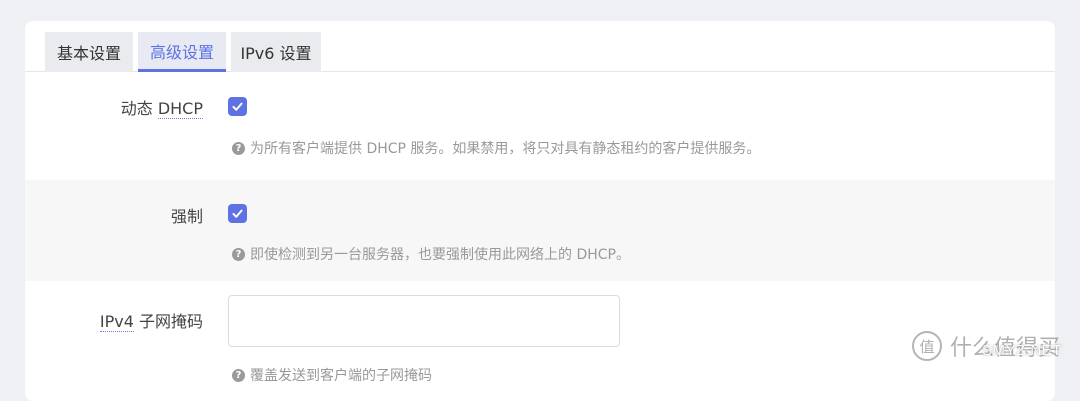 The image size is (1080, 401). What do you see at coordinates (139, 108) in the screenshot?
I see `dynamic-dhcp-label-prefix: 动态` at bounding box center [139, 108].